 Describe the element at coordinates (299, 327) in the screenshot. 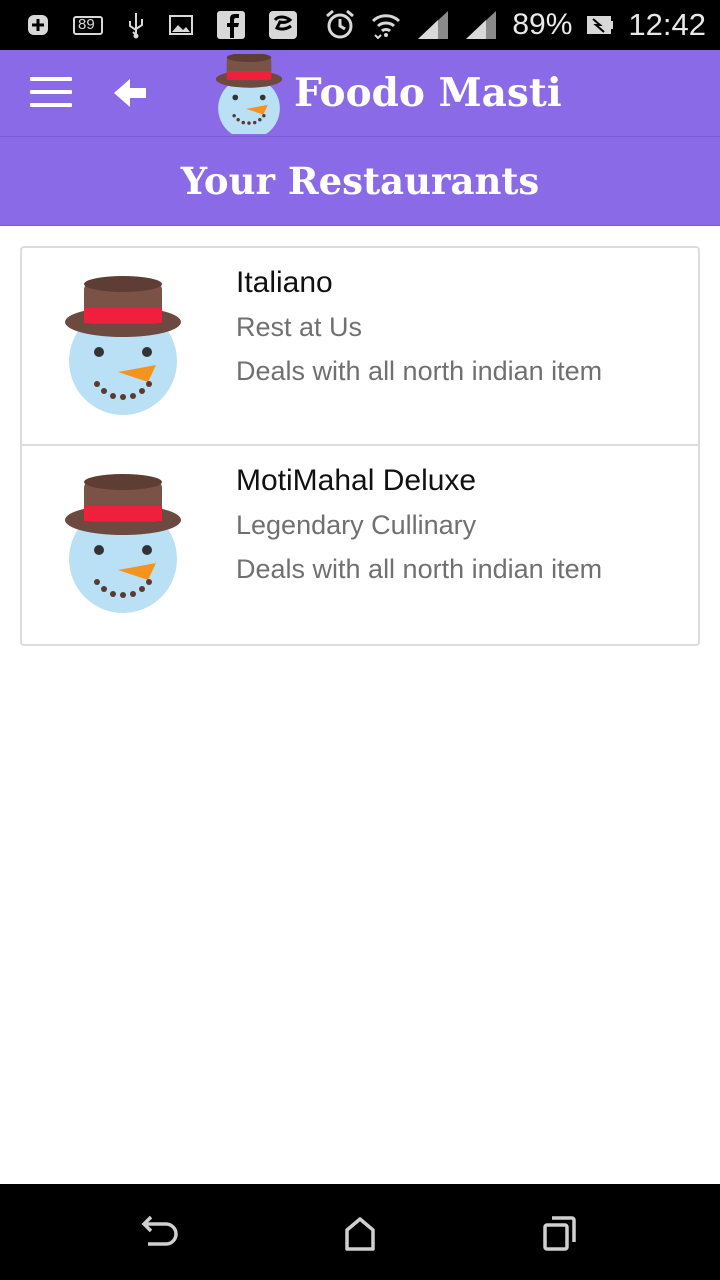

I see `restaurant-tagline: Rest at Us` at that location.